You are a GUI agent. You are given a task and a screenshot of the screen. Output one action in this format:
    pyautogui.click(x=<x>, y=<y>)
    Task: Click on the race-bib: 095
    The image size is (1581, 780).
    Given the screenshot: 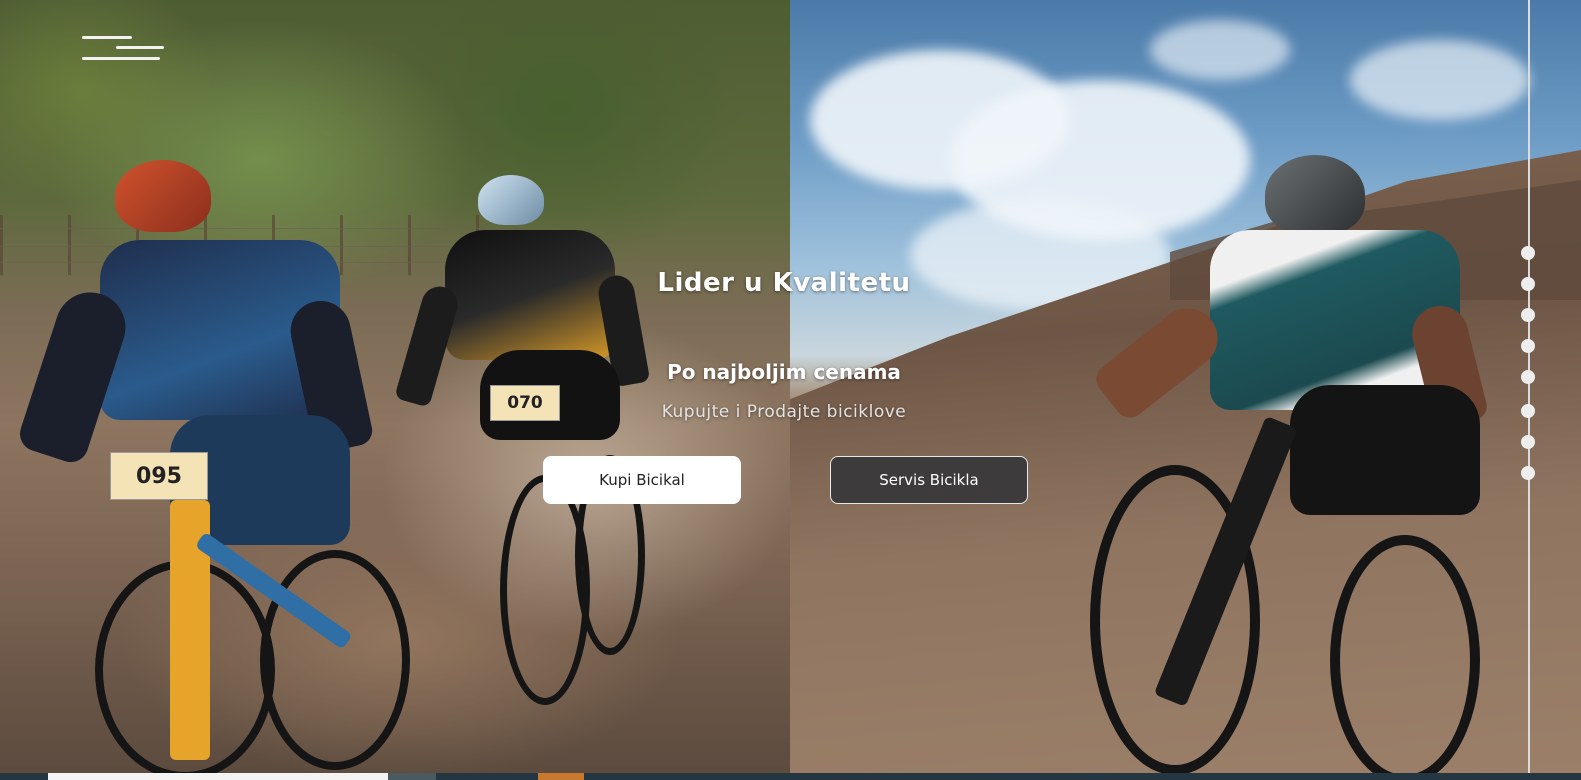 What is the action you would take?
    pyautogui.click(x=159, y=476)
    